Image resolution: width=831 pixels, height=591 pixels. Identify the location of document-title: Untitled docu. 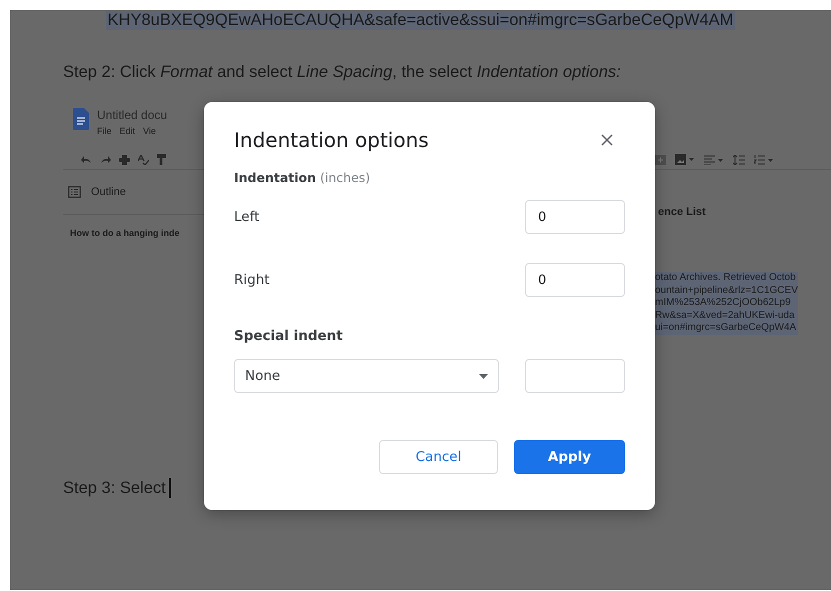
(132, 115).